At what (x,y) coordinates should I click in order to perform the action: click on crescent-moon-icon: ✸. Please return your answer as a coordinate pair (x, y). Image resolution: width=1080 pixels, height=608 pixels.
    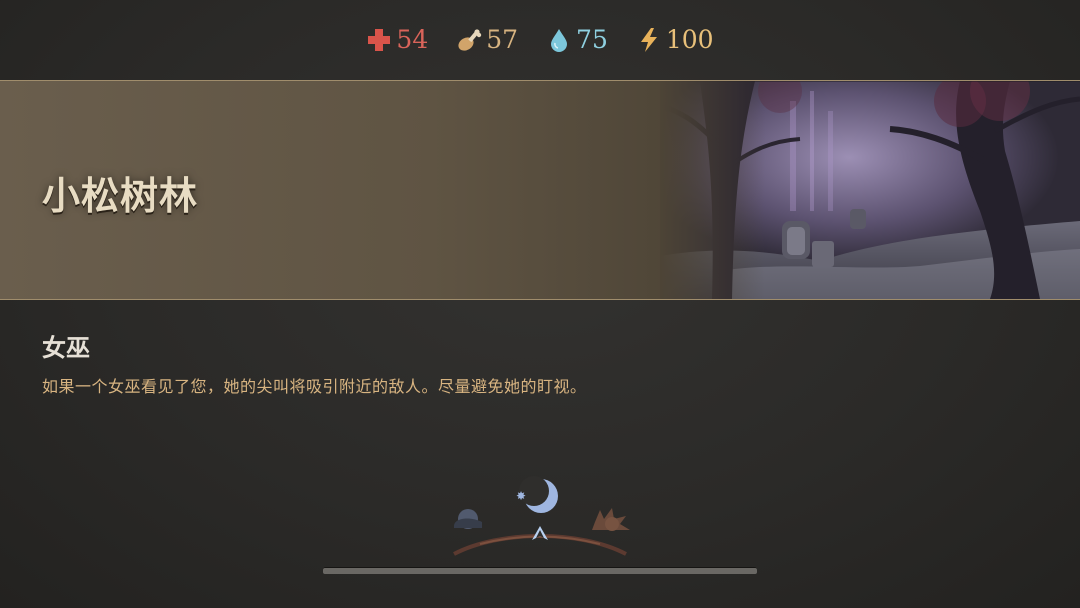
    Looking at the image, I should click on (537, 494).